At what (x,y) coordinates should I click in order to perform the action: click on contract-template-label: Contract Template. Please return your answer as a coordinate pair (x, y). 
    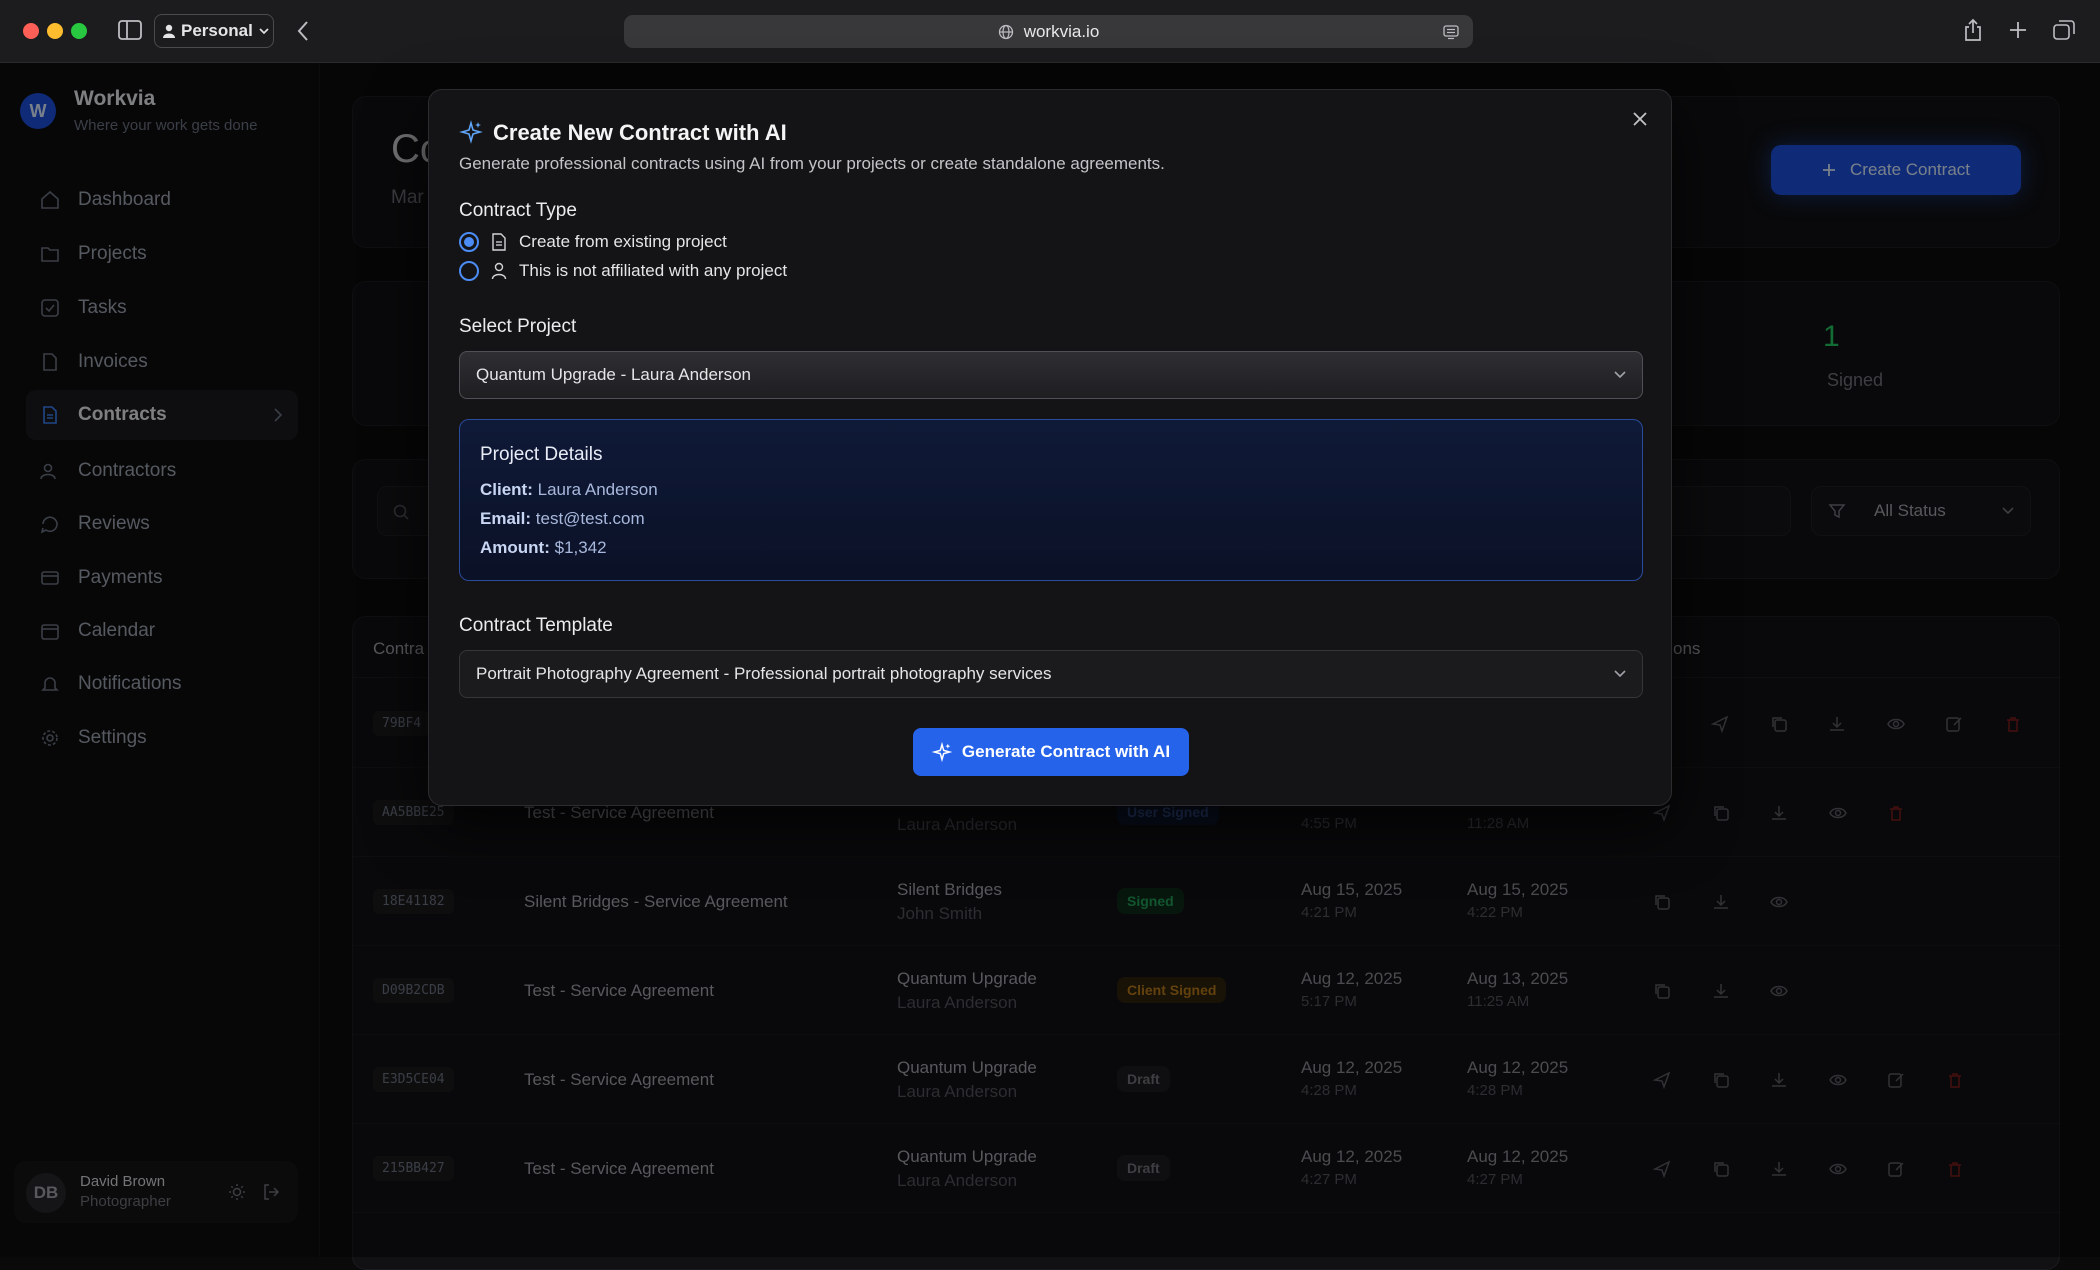
    Looking at the image, I should click on (536, 625).